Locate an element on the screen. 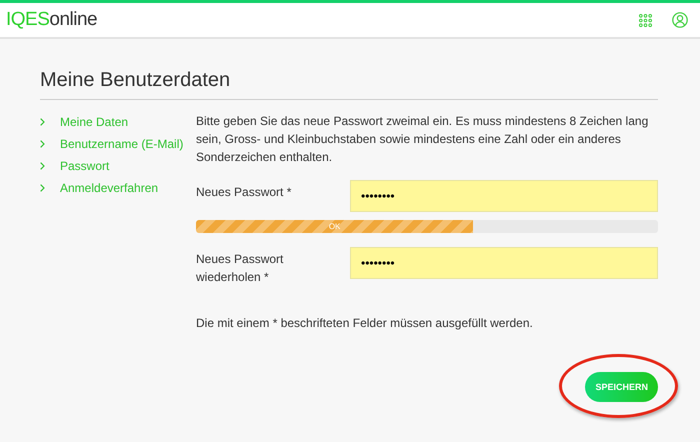 Image resolution: width=700 pixels, height=442 pixels. logo: IQESonline is located at coordinates (52, 20).